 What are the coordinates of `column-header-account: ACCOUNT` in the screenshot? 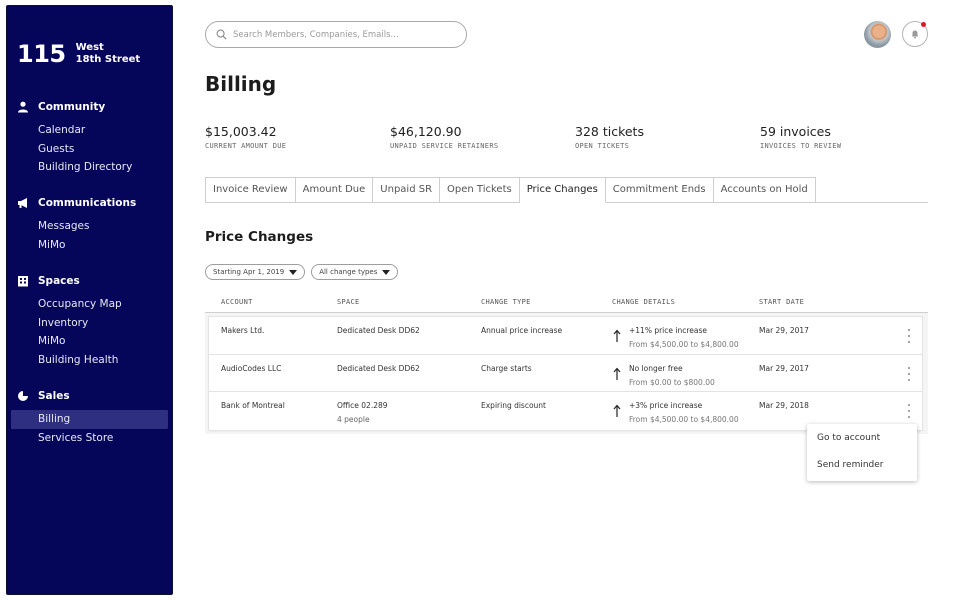 It's located at (237, 302).